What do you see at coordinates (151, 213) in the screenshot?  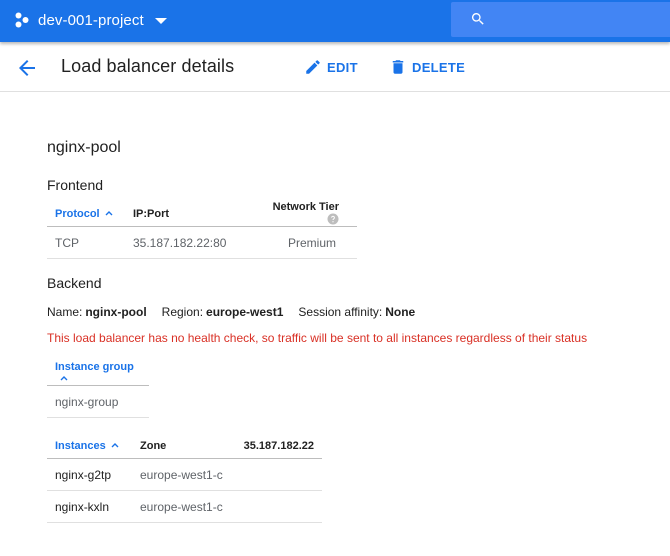 I see `column-label: IP:Port` at bounding box center [151, 213].